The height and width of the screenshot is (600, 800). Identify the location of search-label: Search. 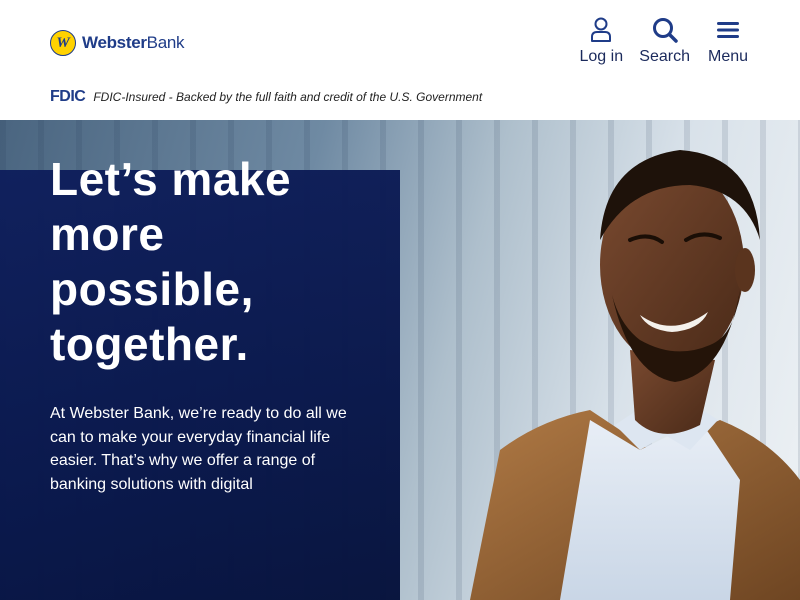
(664, 56).